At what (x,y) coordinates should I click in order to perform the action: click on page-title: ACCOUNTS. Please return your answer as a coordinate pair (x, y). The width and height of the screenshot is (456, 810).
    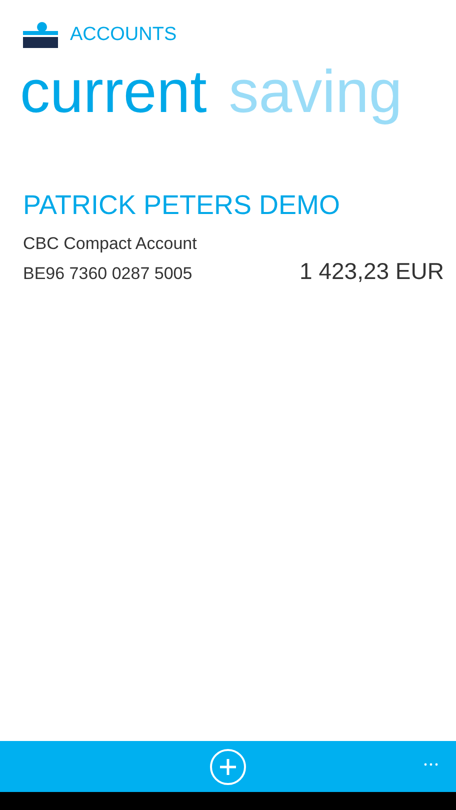
    Looking at the image, I should click on (123, 35).